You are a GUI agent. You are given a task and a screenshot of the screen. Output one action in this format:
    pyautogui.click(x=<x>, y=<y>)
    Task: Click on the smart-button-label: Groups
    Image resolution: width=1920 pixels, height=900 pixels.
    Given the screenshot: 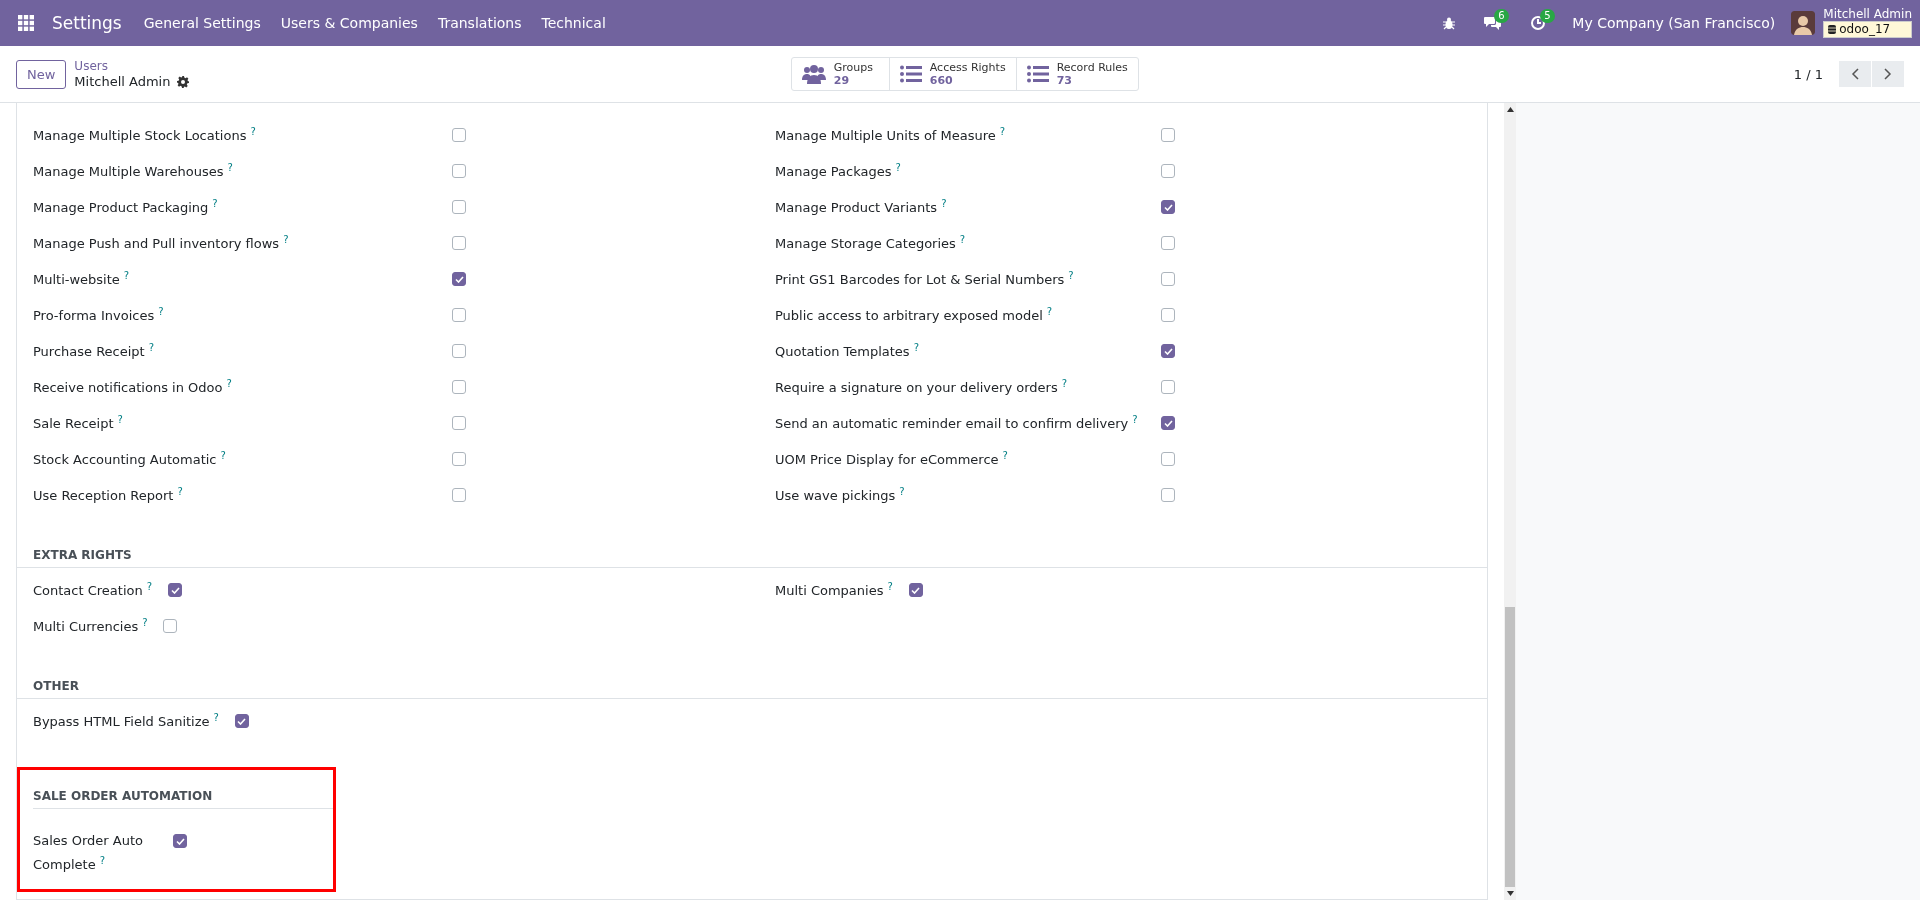 What is the action you would take?
    pyautogui.click(x=853, y=67)
    